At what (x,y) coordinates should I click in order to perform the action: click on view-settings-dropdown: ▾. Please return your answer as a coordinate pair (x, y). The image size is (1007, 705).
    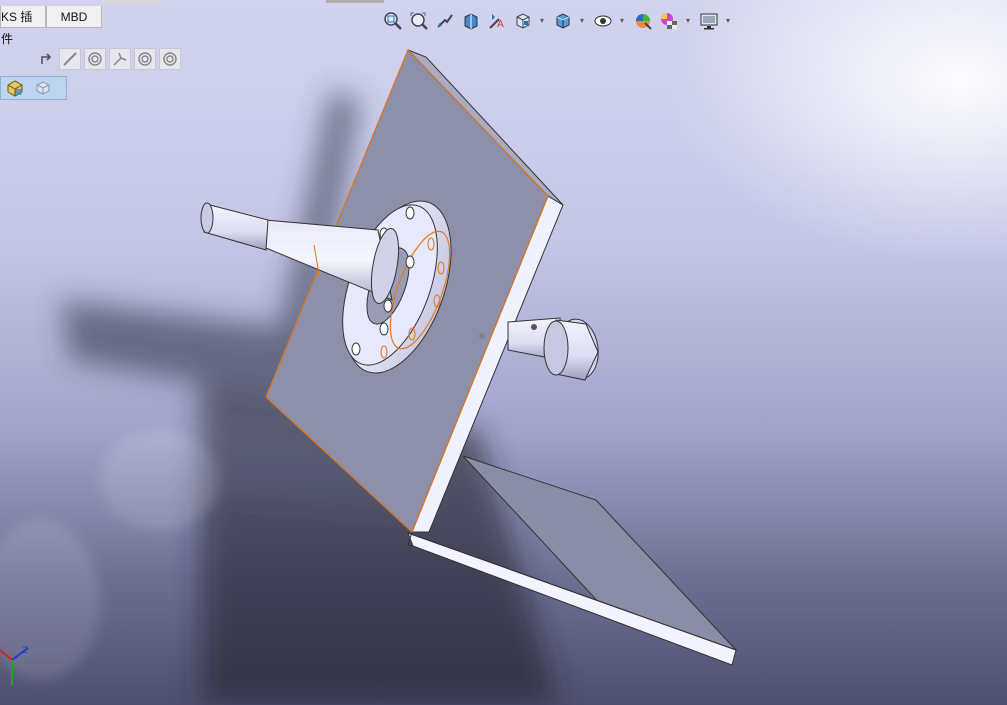
    Looking at the image, I should click on (728, 21).